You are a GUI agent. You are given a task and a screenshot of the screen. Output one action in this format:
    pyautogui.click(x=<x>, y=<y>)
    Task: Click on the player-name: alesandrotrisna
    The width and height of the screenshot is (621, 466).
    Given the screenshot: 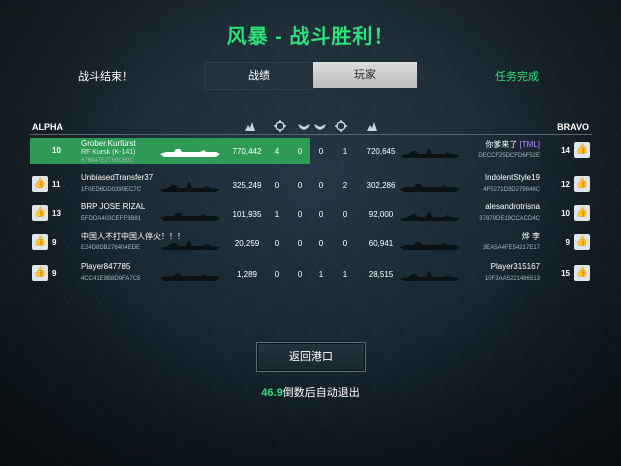 What is the action you would take?
    pyautogui.click(x=512, y=206)
    